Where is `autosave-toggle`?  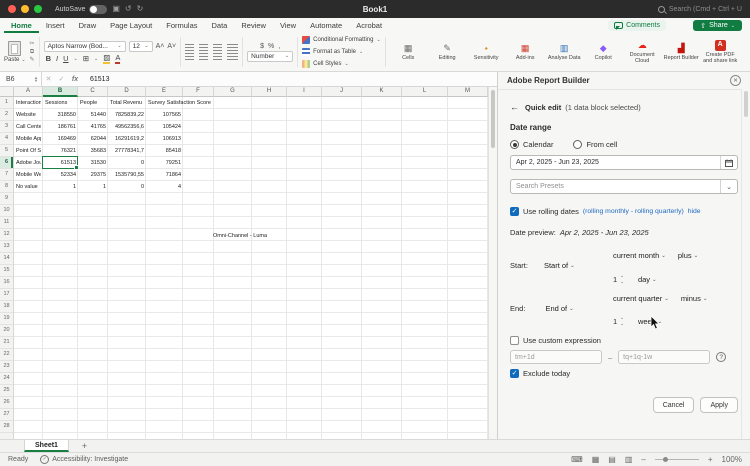
autosave-toggle is located at coordinates (98, 9).